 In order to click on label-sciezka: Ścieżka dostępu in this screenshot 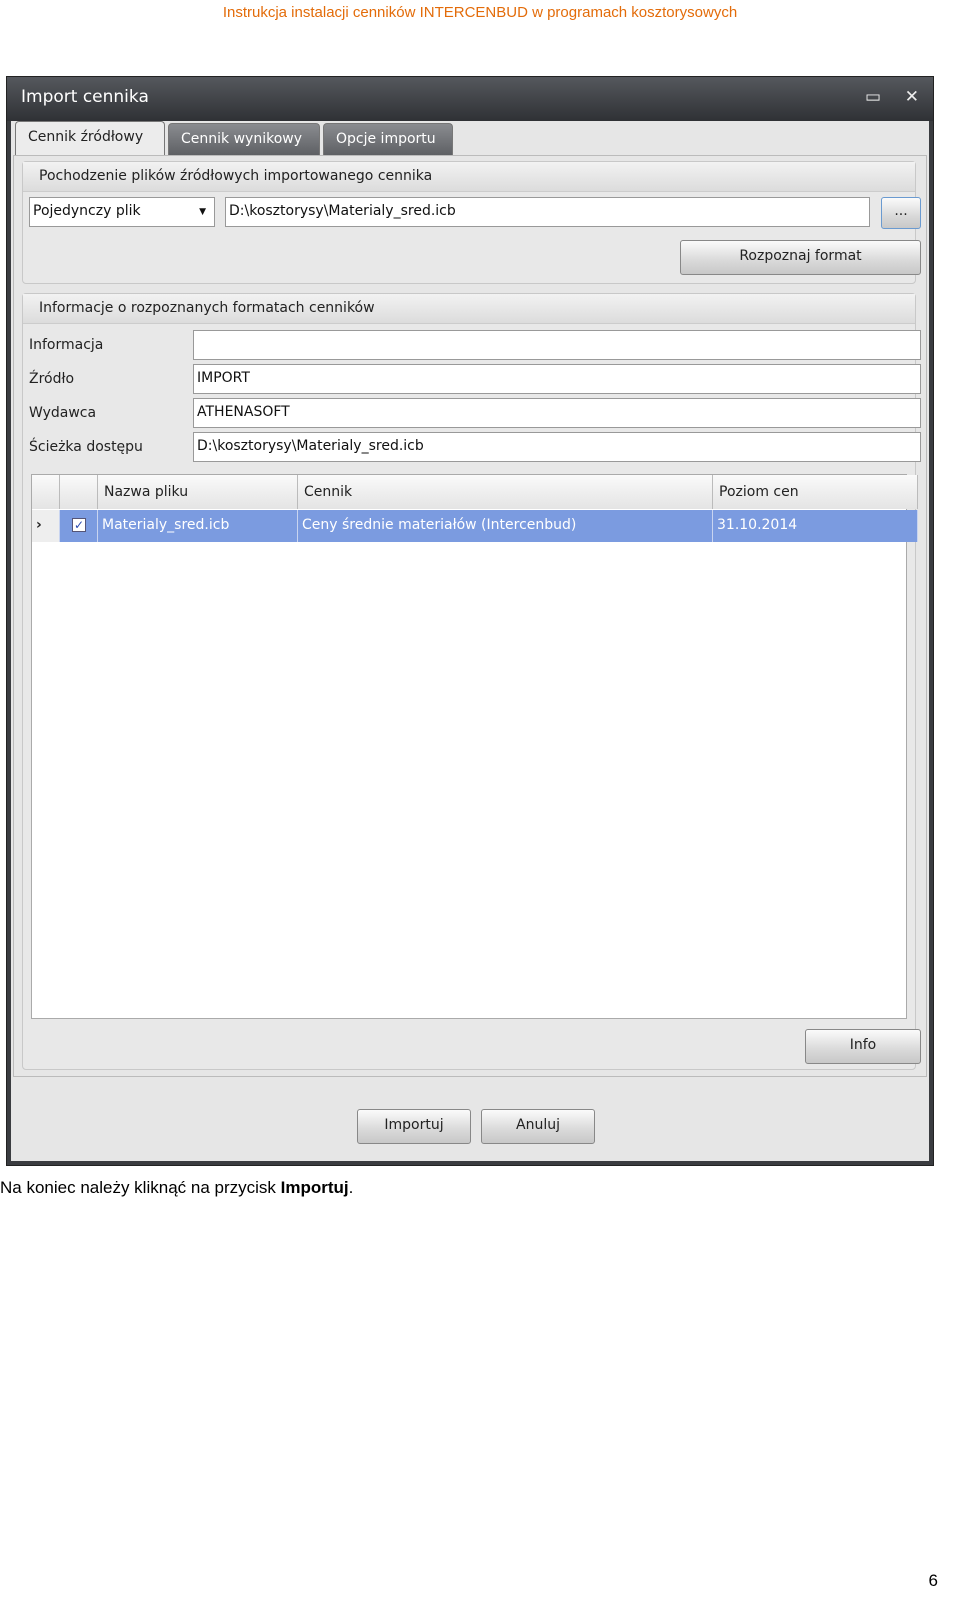, I will do `click(86, 447)`.